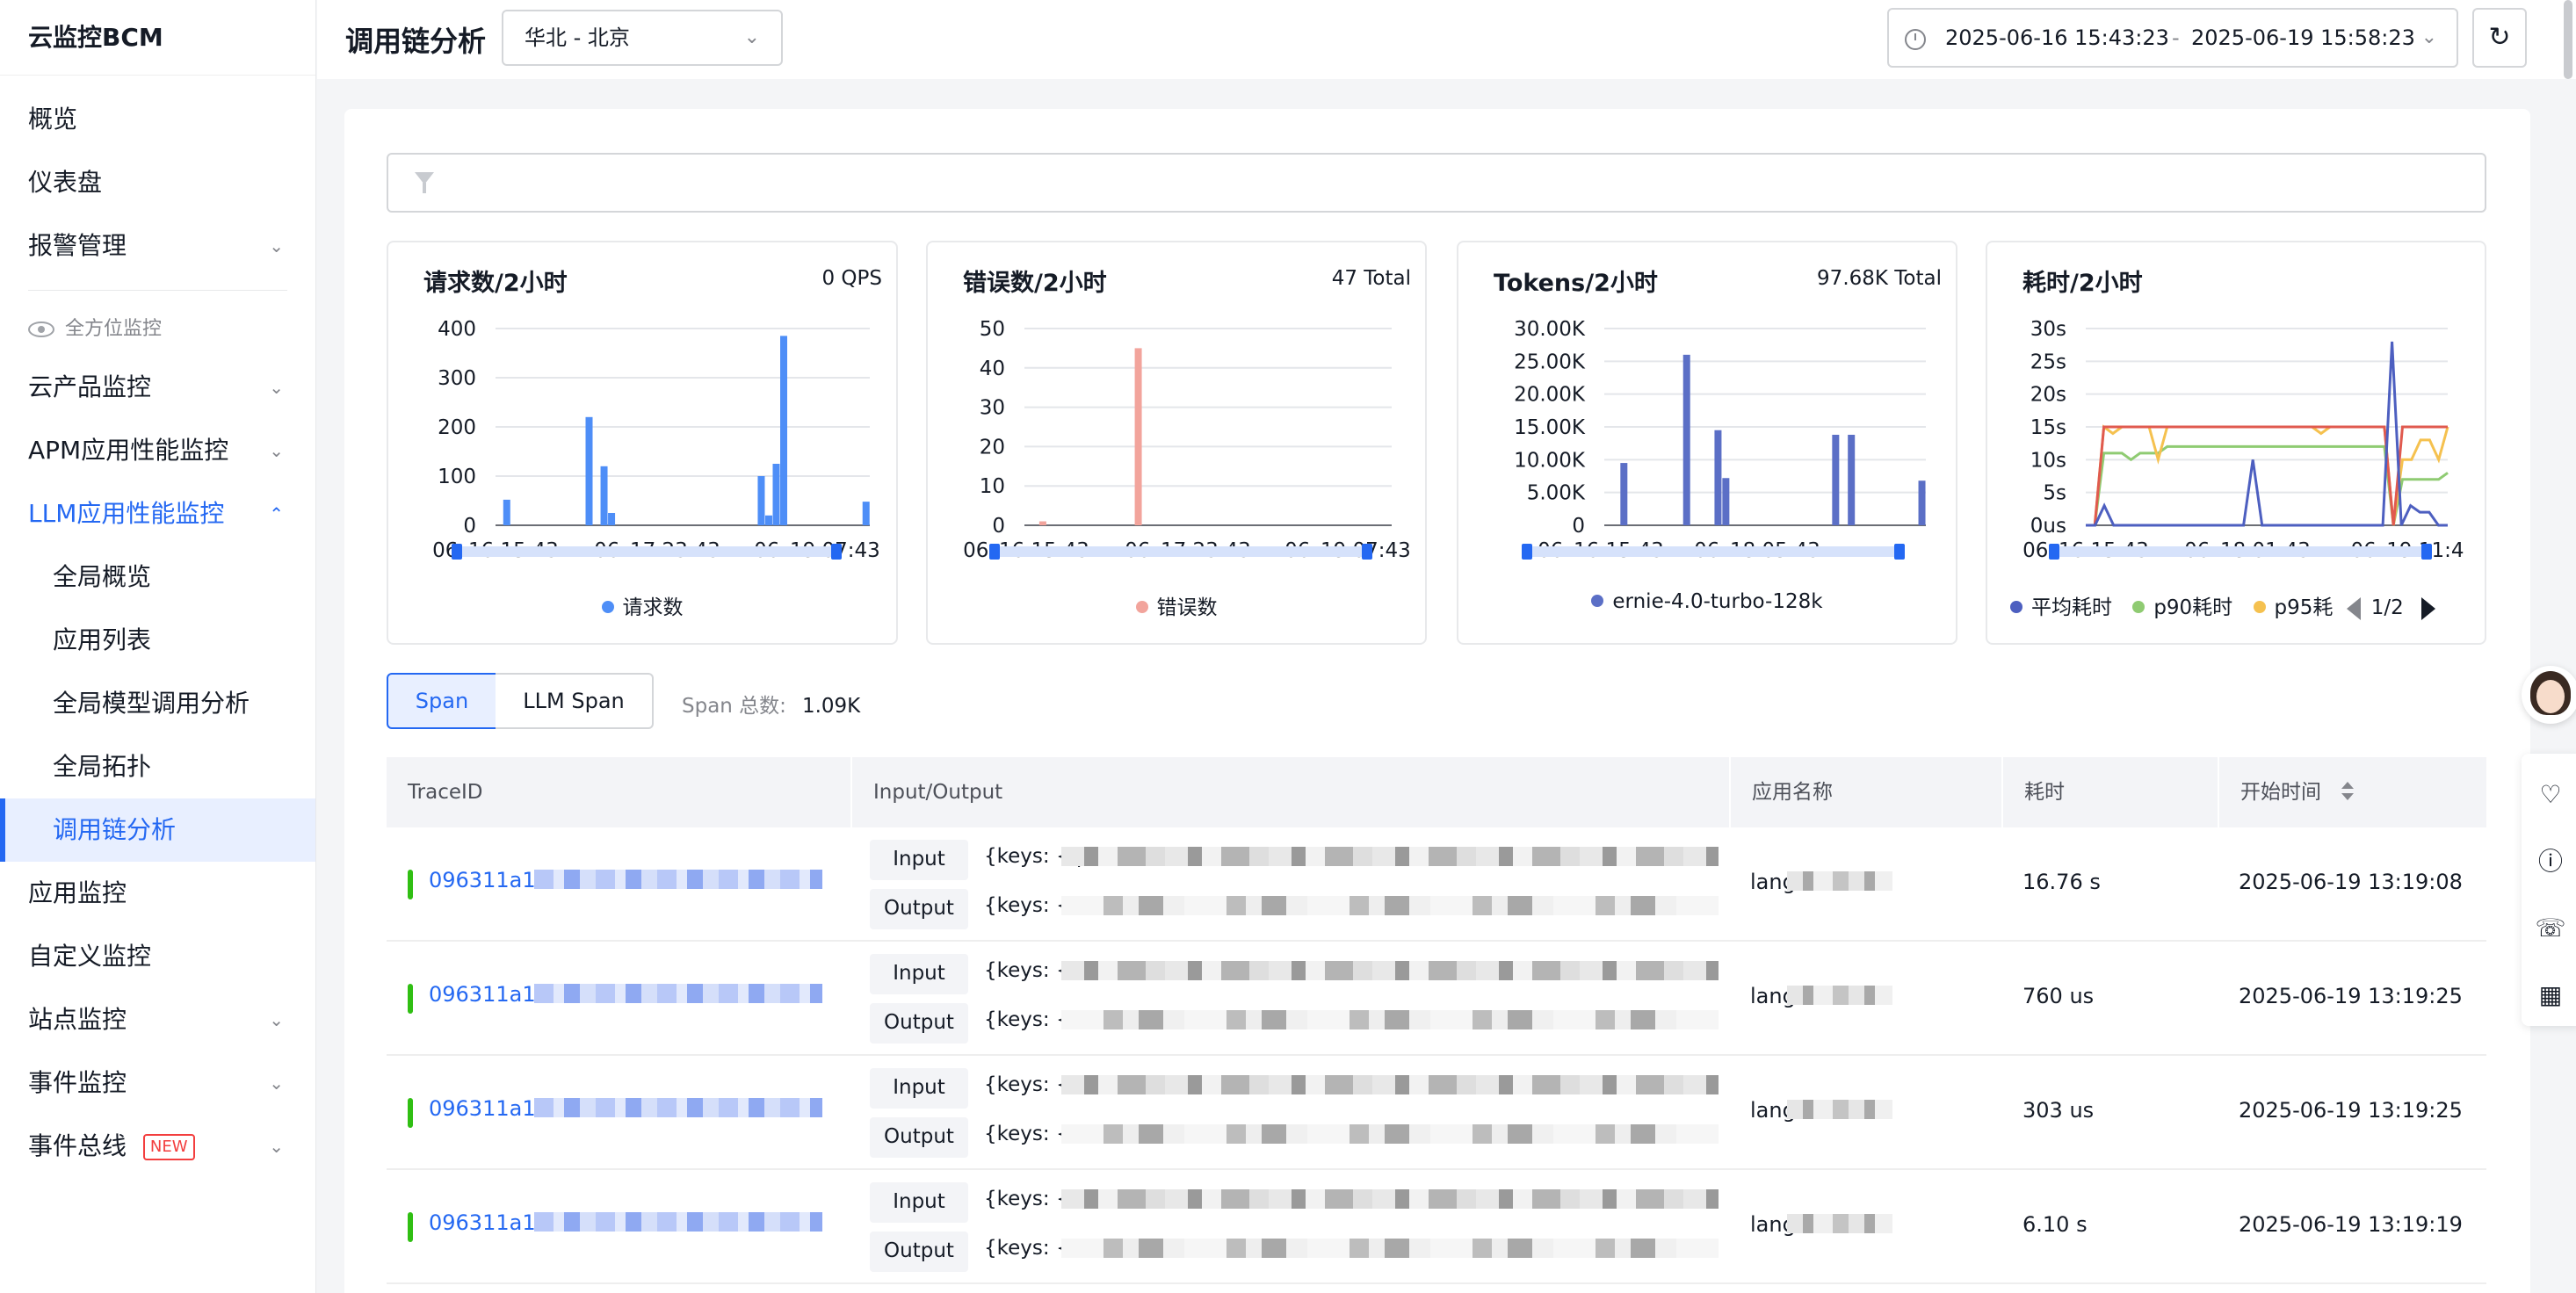  I want to click on sidebar-item-cloud-product: 云产品监控 ⌄, so click(157, 388).